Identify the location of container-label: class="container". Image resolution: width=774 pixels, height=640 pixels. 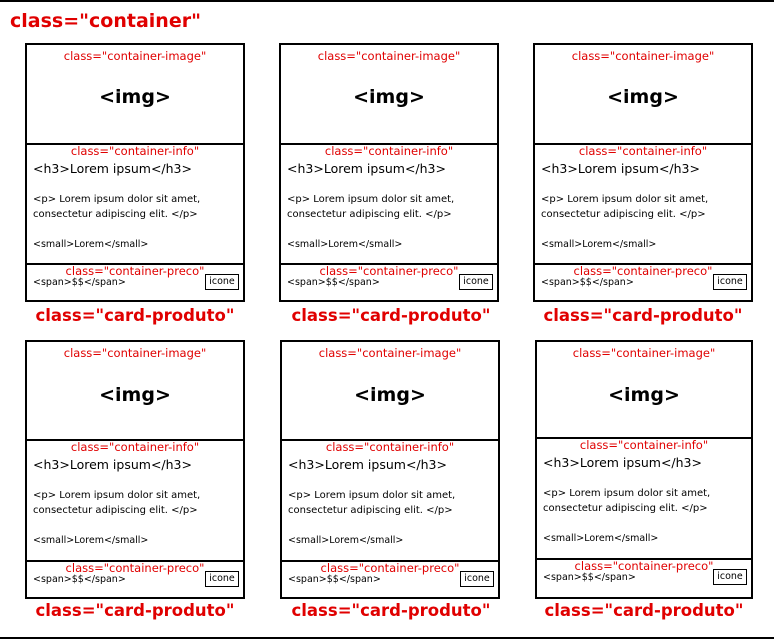
(105, 21).